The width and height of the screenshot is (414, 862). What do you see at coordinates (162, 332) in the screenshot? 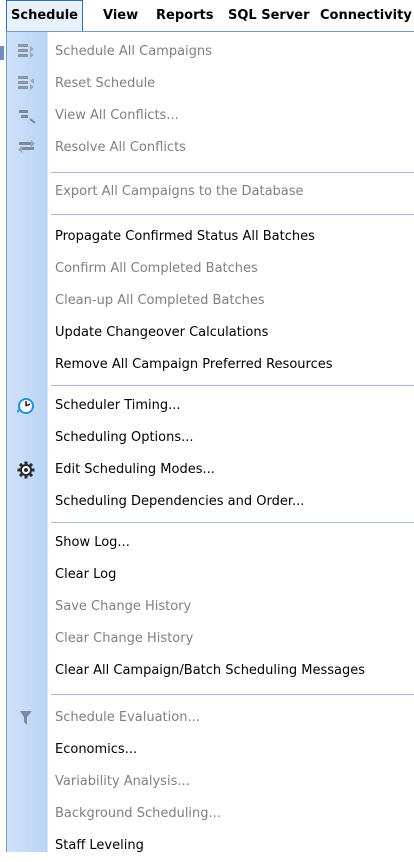
I see `menu-item-label: Update Changeover Calculations` at bounding box center [162, 332].